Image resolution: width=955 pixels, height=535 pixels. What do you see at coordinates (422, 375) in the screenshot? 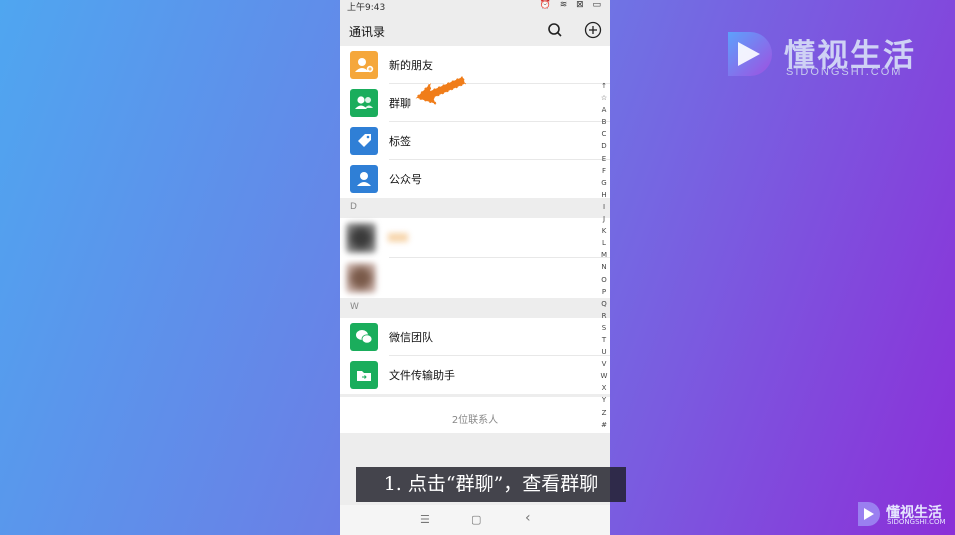
I see `file-transfer-label: 文件传输助手` at bounding box center [422, 375].